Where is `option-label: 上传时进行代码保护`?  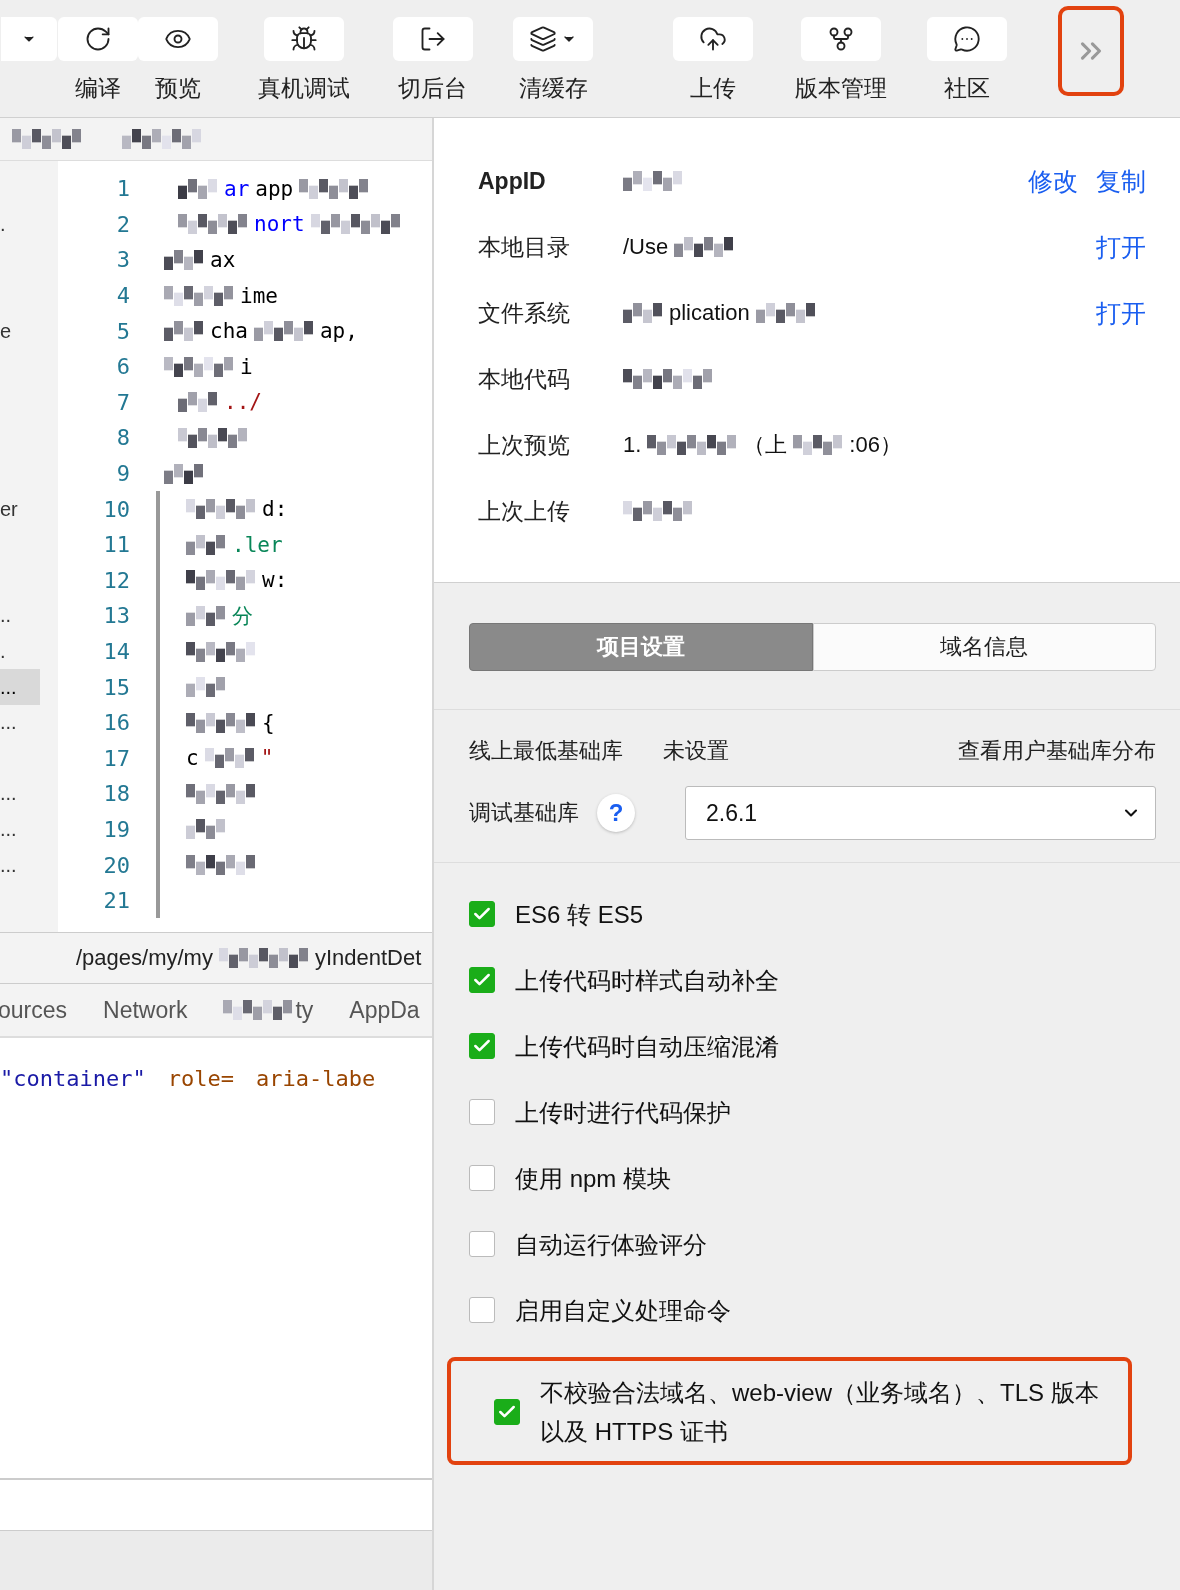
option-label: 上传时进行代码保护 is located at coordinates (623, 1112).